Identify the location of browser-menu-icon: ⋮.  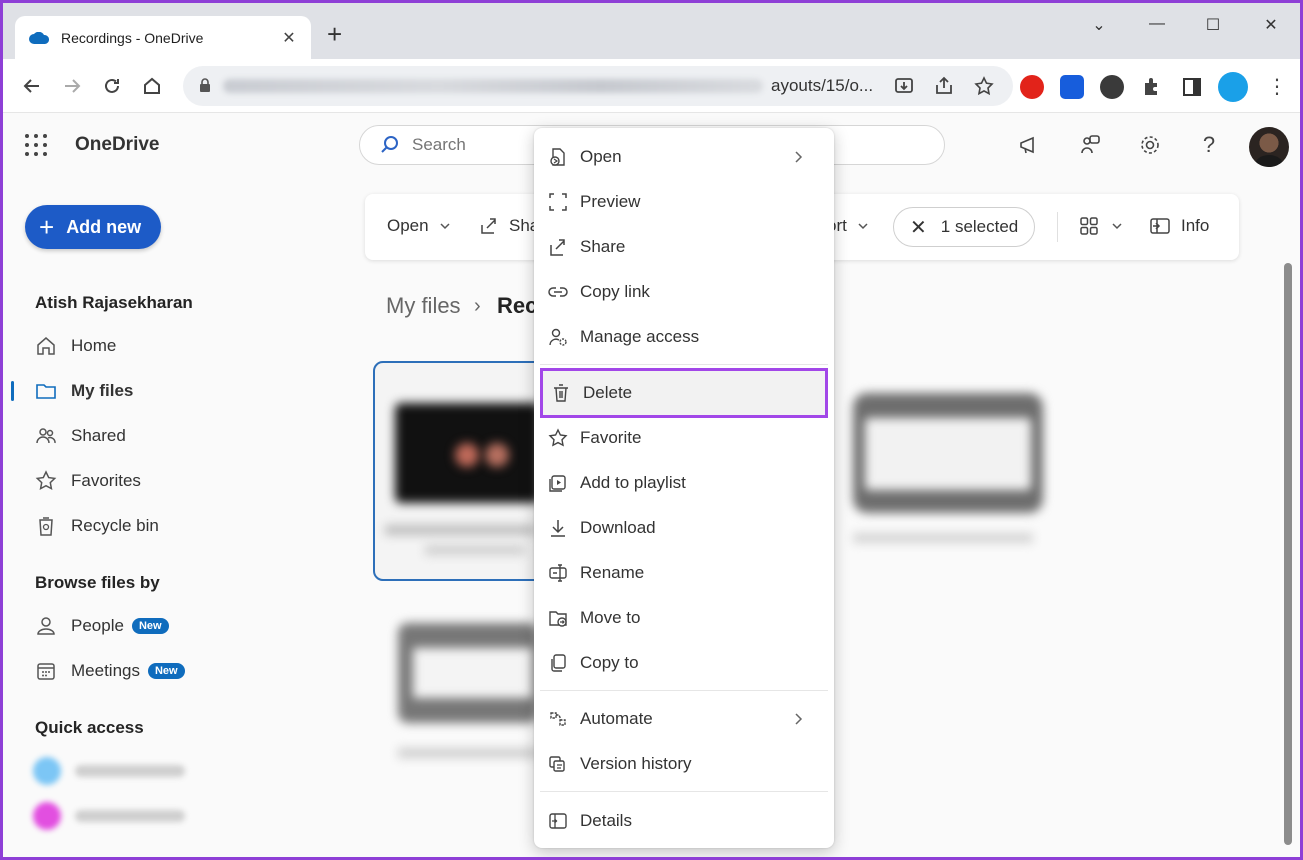
(1277, 87).